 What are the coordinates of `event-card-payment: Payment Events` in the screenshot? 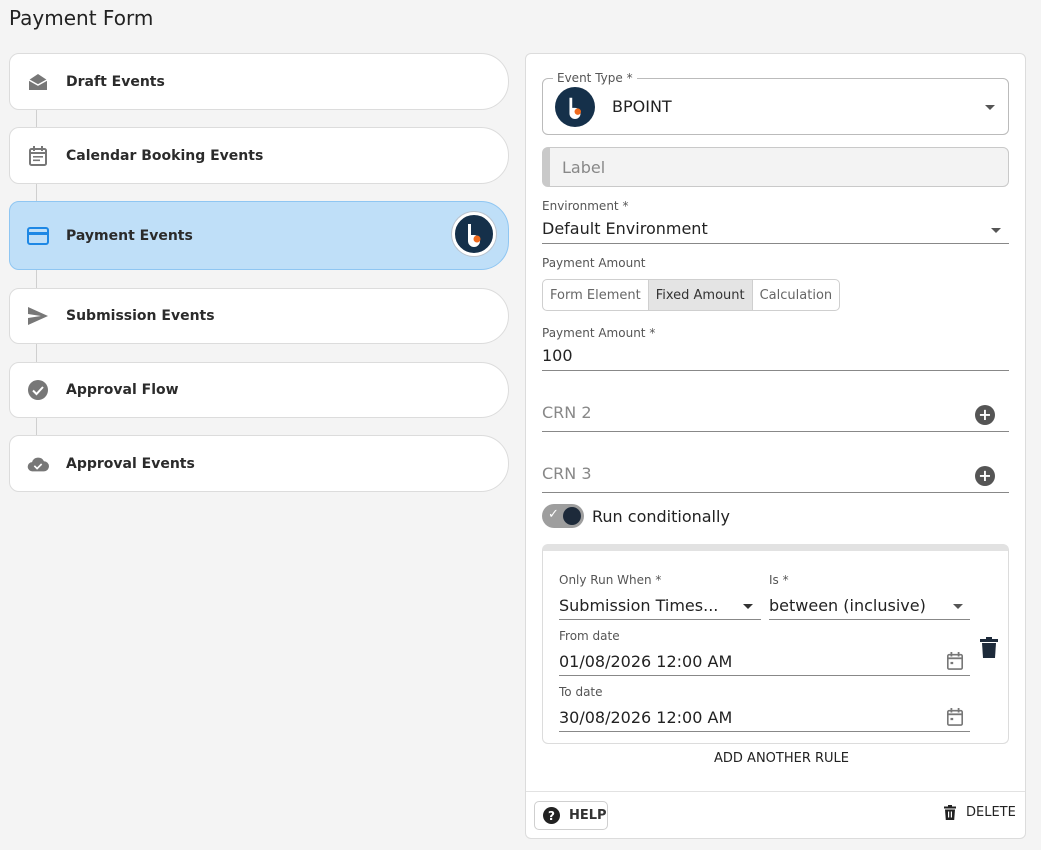 It's located at (259, 235).